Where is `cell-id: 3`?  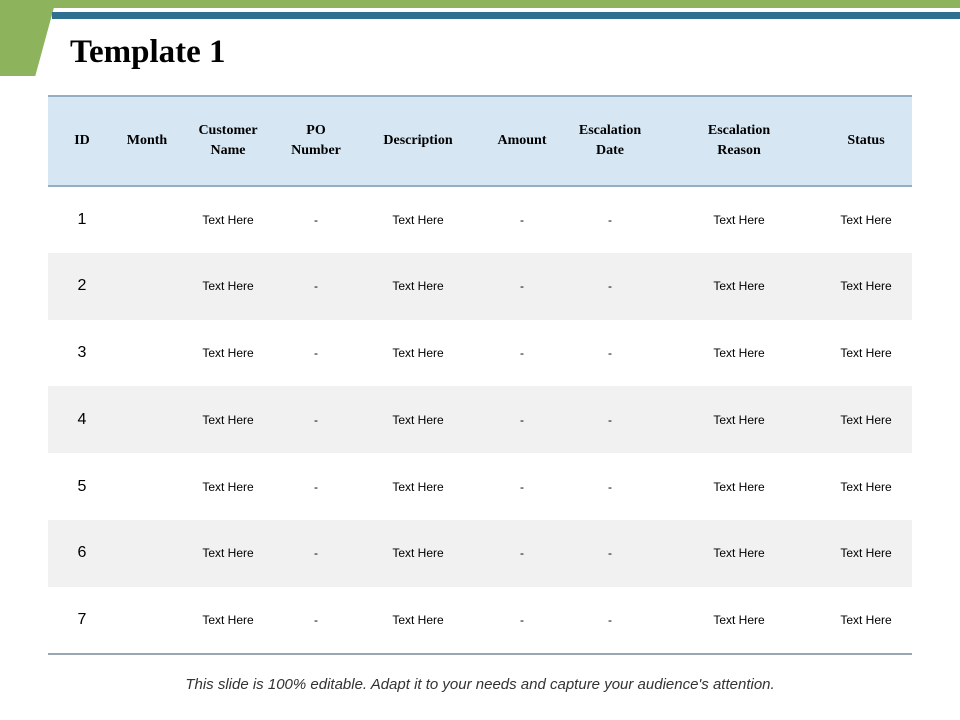
cell-id: 3 is located at coordinates (82, 352).